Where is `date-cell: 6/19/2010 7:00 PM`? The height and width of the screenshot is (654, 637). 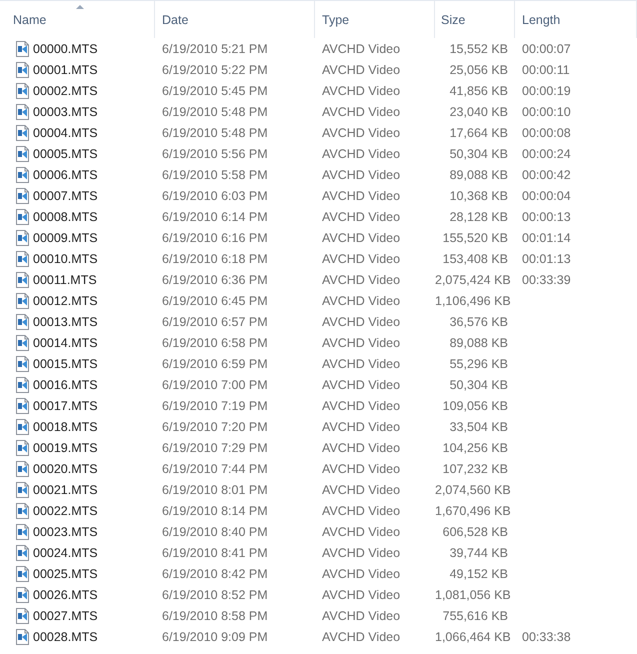
date-cell: 6/19/2010 7:00 PM is located at coordinates (215, 385).